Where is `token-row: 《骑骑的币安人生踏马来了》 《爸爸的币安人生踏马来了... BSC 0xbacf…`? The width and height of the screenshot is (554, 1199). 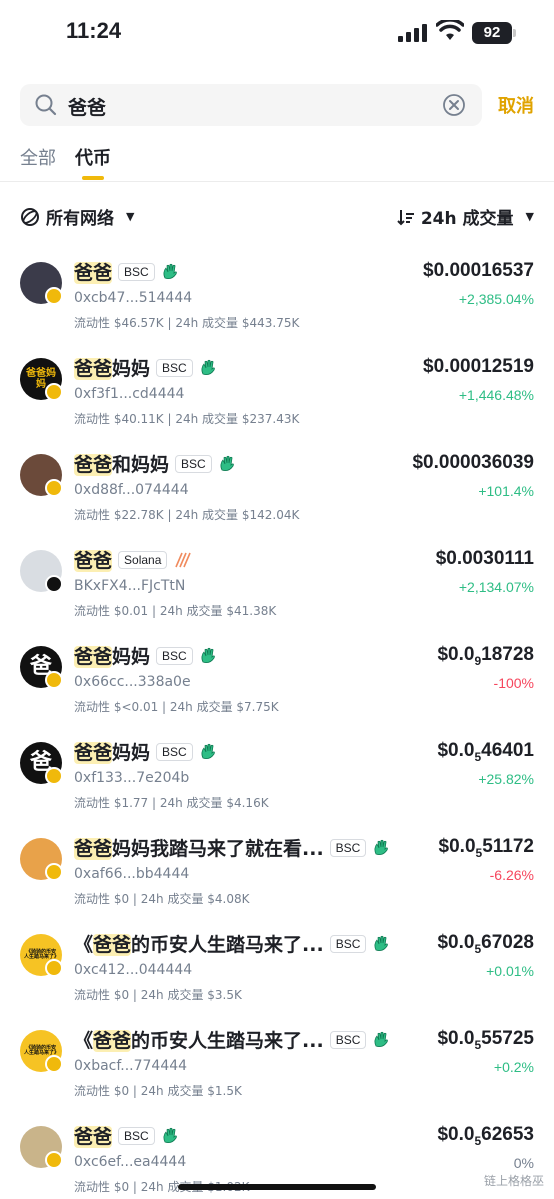
token-row: 《骑骑的币安人生踏马来了》 《爸爸的币安人生踏马来了... BSC 0xbacf… is located at coordinates (277, 1064).